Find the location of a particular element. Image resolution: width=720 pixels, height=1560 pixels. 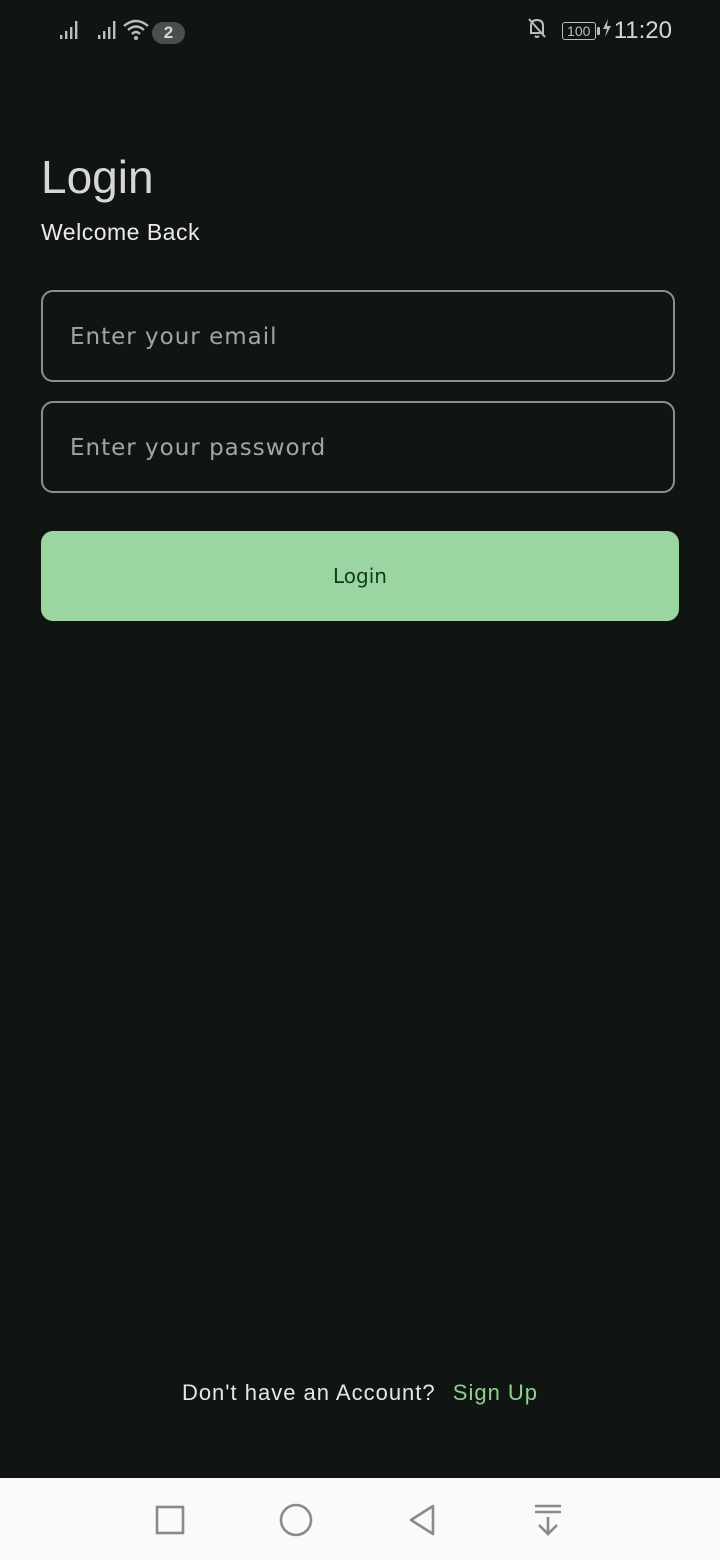

password-input is located at coordinates (360, 448).